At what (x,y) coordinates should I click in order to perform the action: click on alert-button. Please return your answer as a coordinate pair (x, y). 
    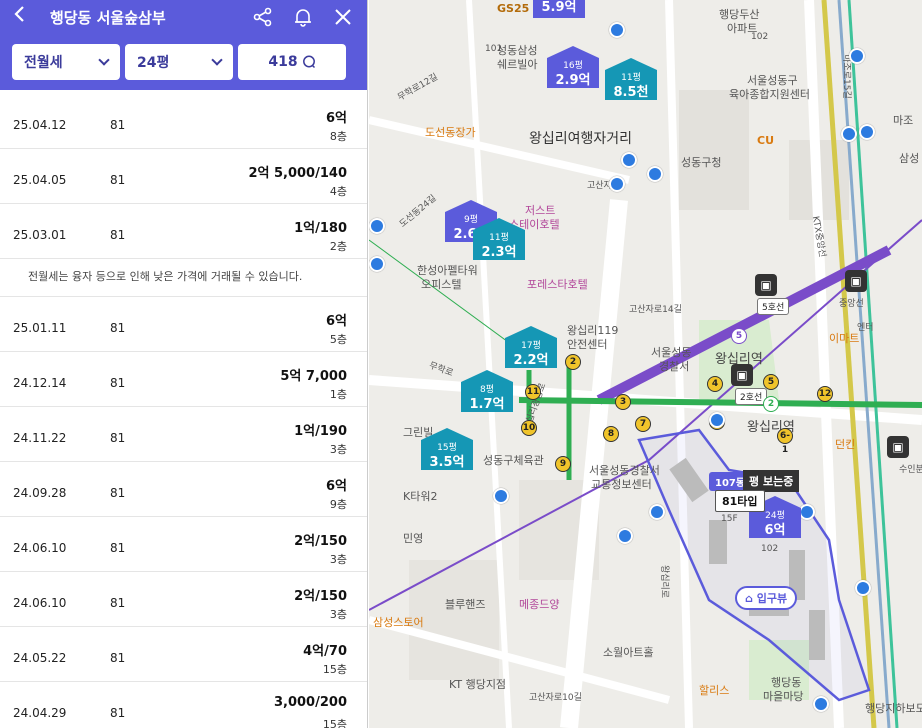
    Looking at the image, I should click on (303, 17).